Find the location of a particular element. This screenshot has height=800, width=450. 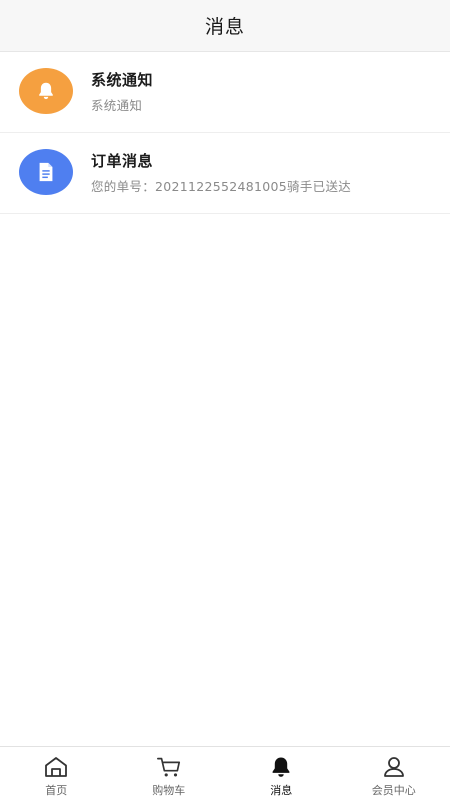

header: 消息 is located at coordinates (225, 26).